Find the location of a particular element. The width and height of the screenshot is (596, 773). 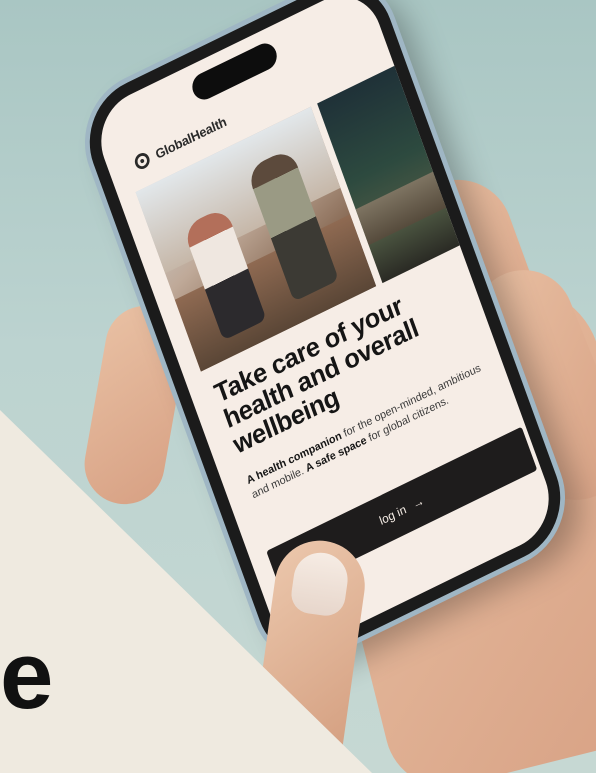

corner-headline-fragment: e is located at coordinates (27, 675).